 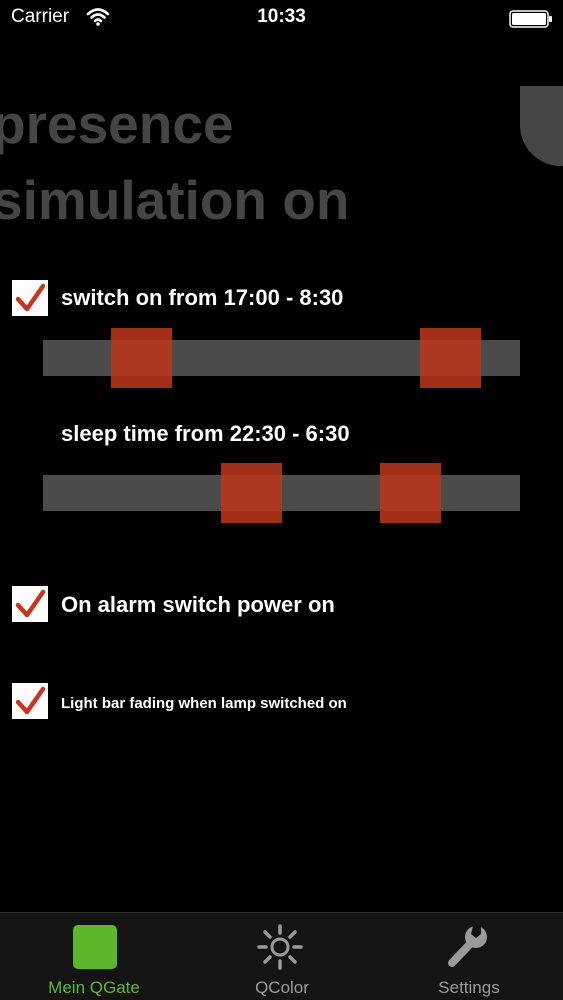 I want to click on alarm-power-checkbox, so click(x=30, y=604).